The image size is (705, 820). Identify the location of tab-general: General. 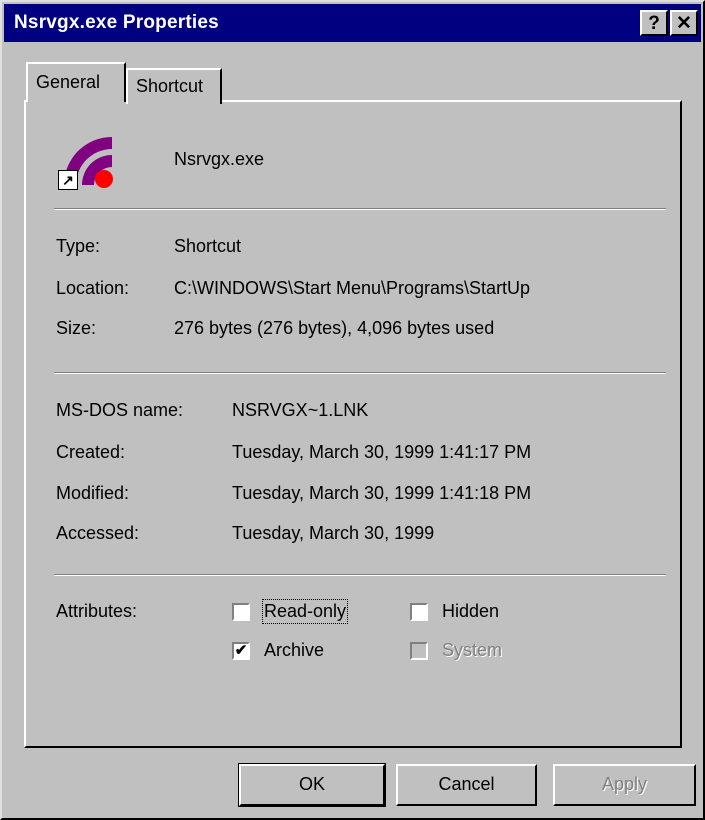
(76, 82).